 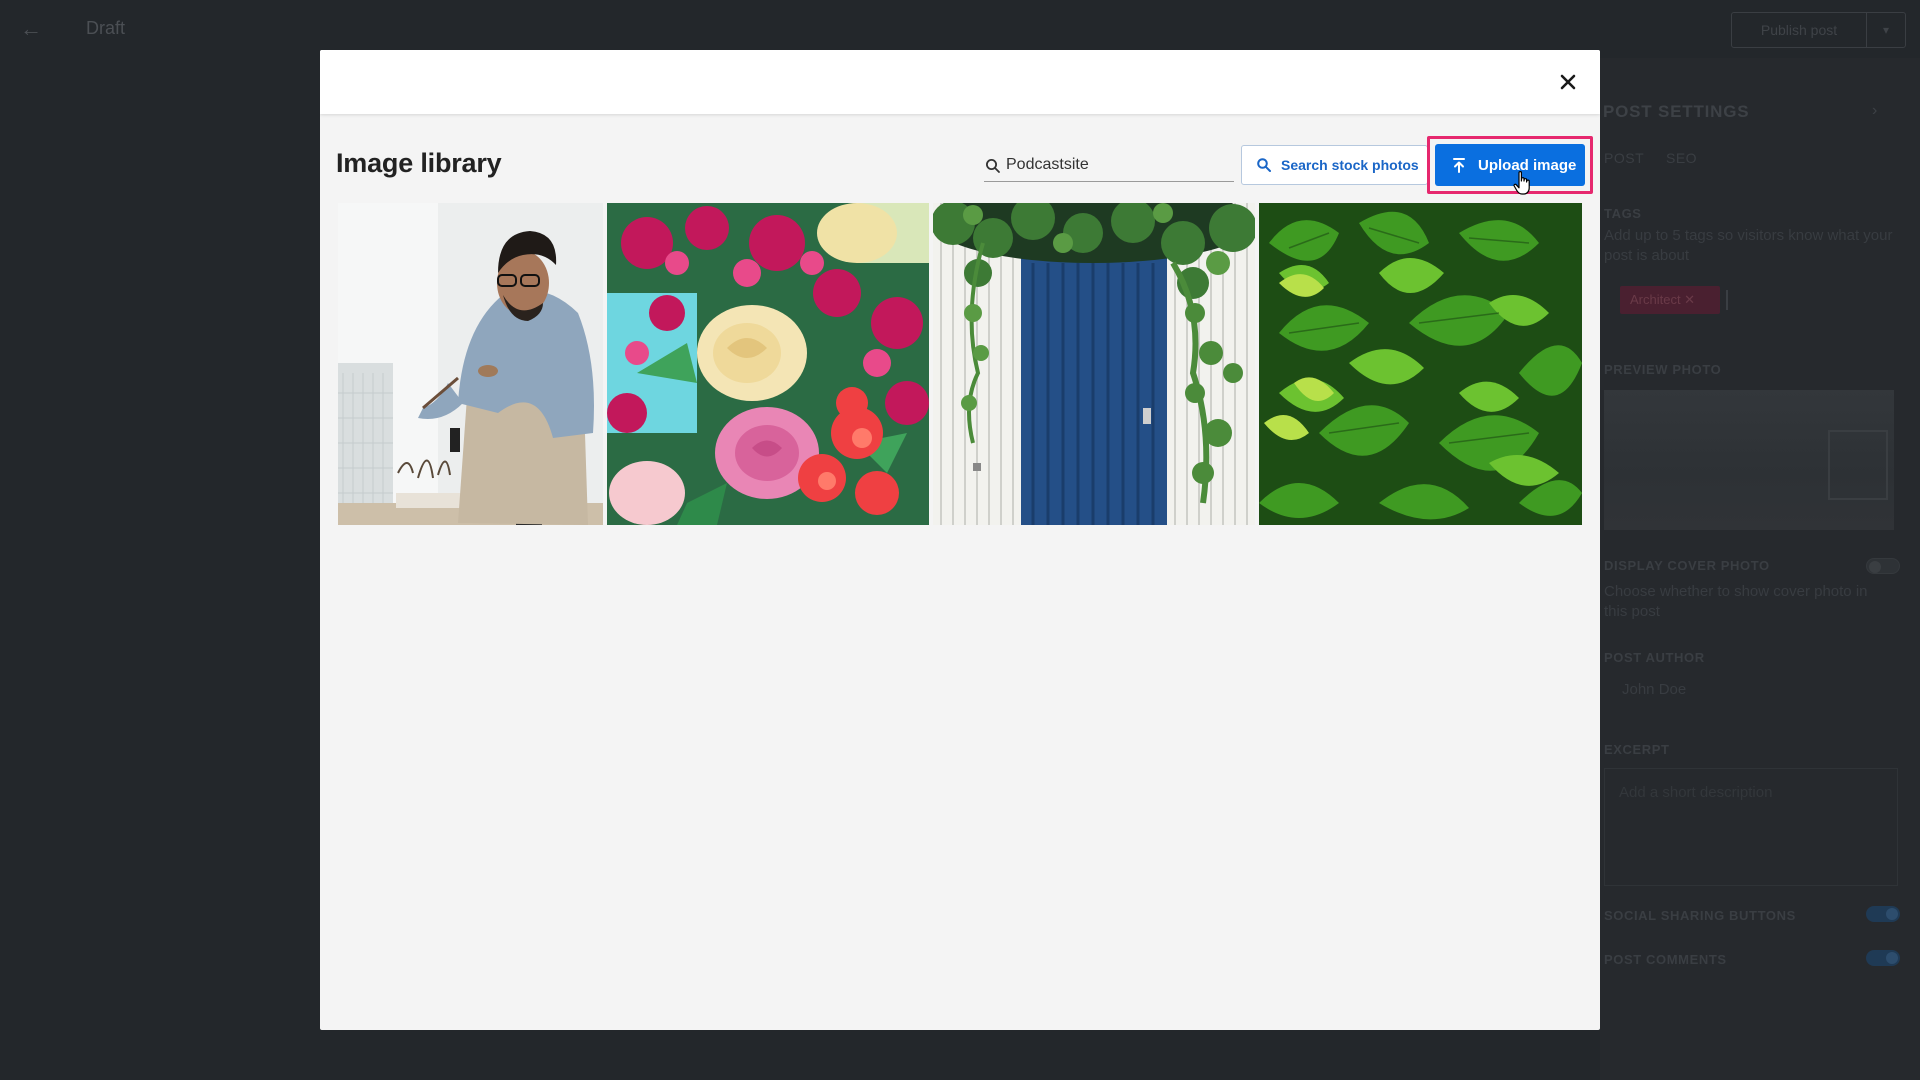 What do you see at coordinates (1874, 111) in the screenshot?
I see `chevron-right-icon: ›` at bounding box center [1874, 111].